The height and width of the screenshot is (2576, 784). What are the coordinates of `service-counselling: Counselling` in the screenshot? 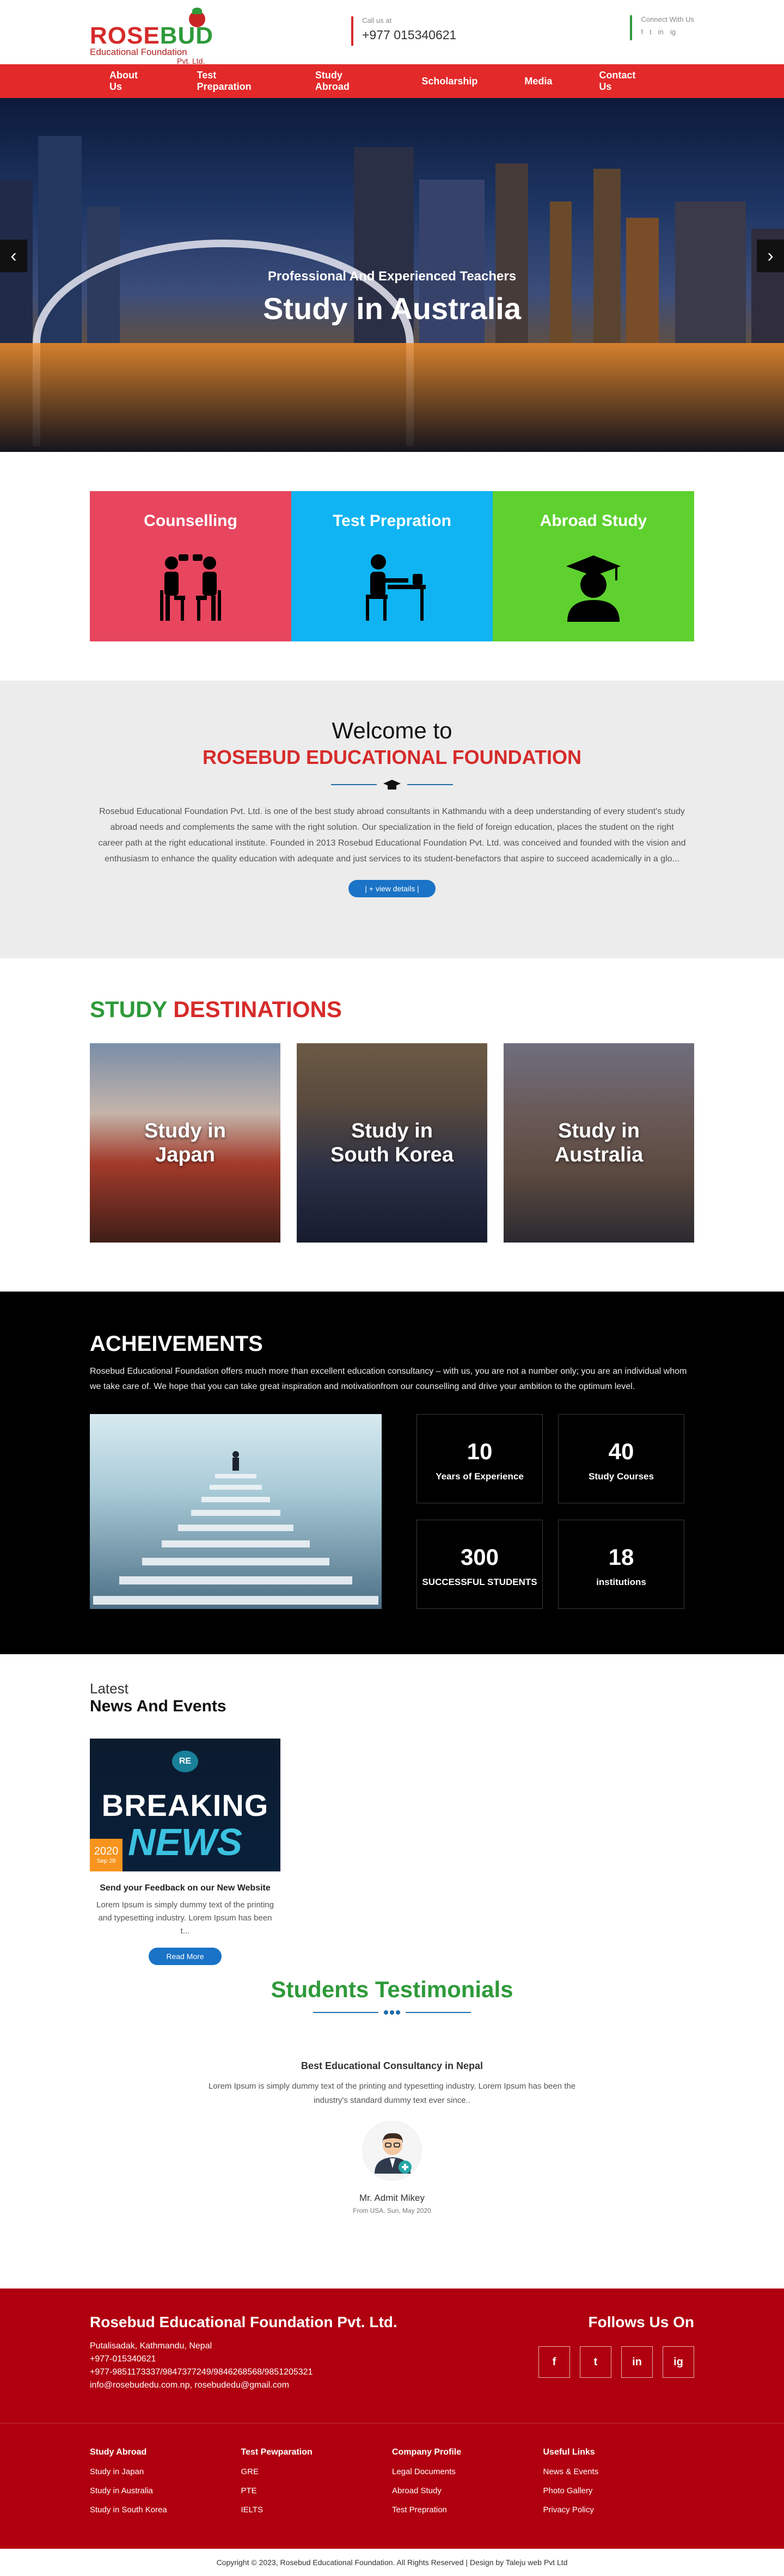 It's located at (190, 566).